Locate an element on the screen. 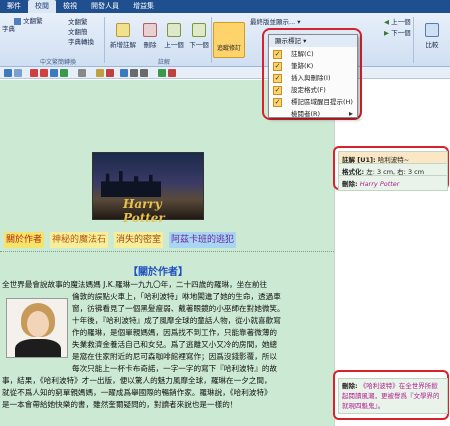 The width and height of the screenshot is (450, 426). menu-item-insertions-deletions: ✓ 插入與刪除(I) is located at coordinates (313, 78).